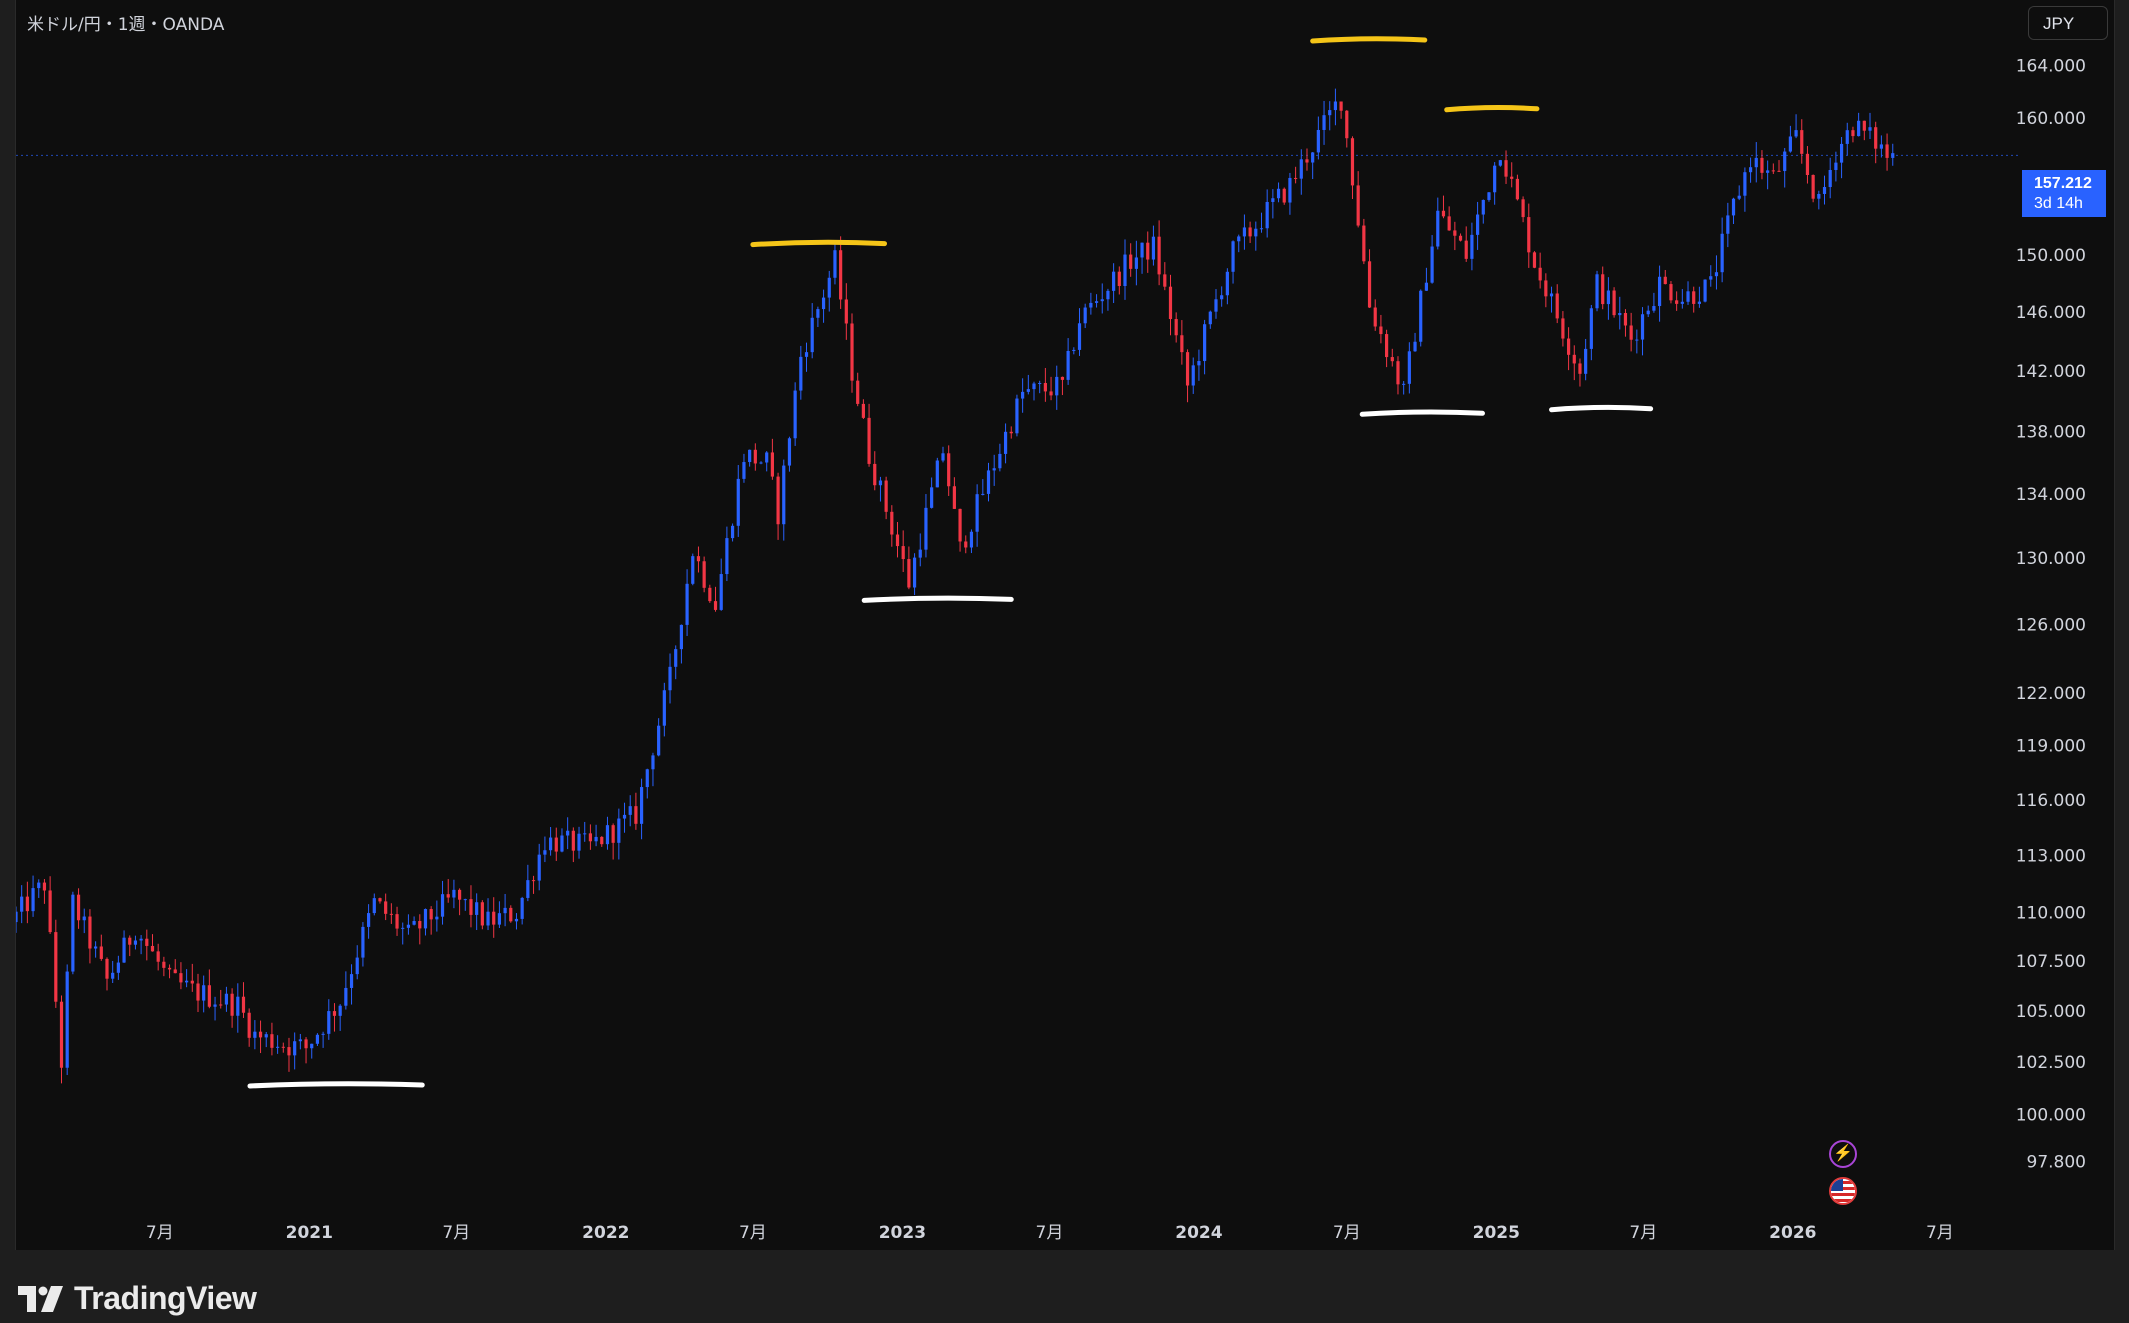 The image size is (2129, 1323). Describe the element at coordinates (2058, 203) in the screenshot. I see `bar-countdown-label: 3d 14h` at that location.